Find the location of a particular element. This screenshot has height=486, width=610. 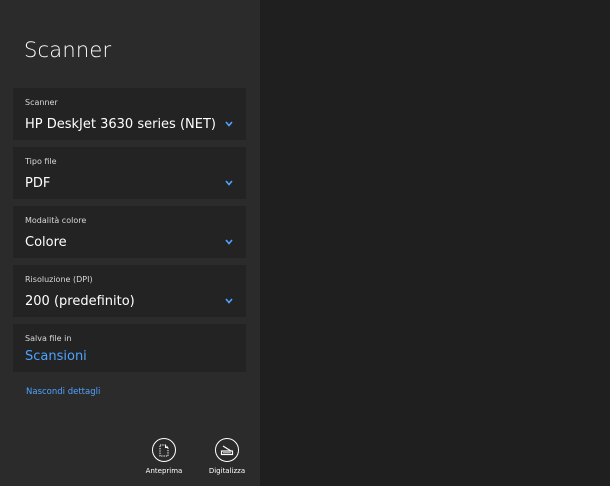

file-type-value: PDF is located at coordinates (38, 183).